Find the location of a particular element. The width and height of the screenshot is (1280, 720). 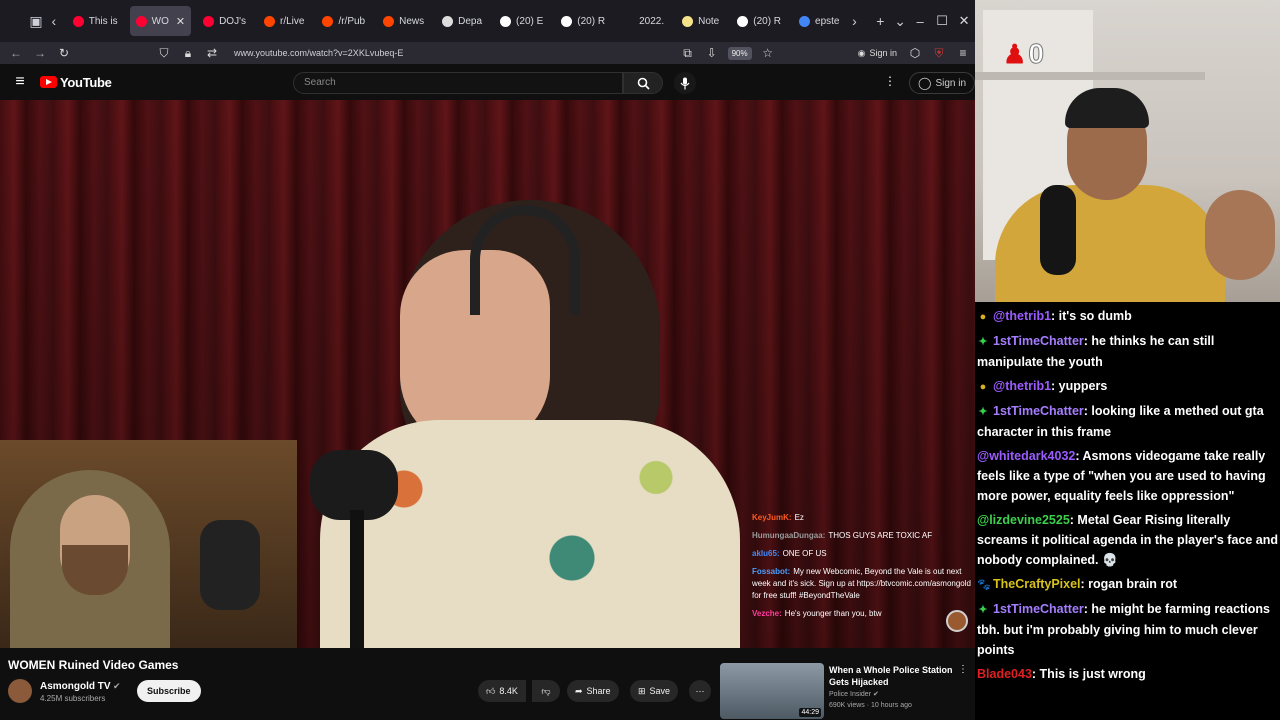

chat-text: : it's so dumb is located at coordinates (1091, 316).